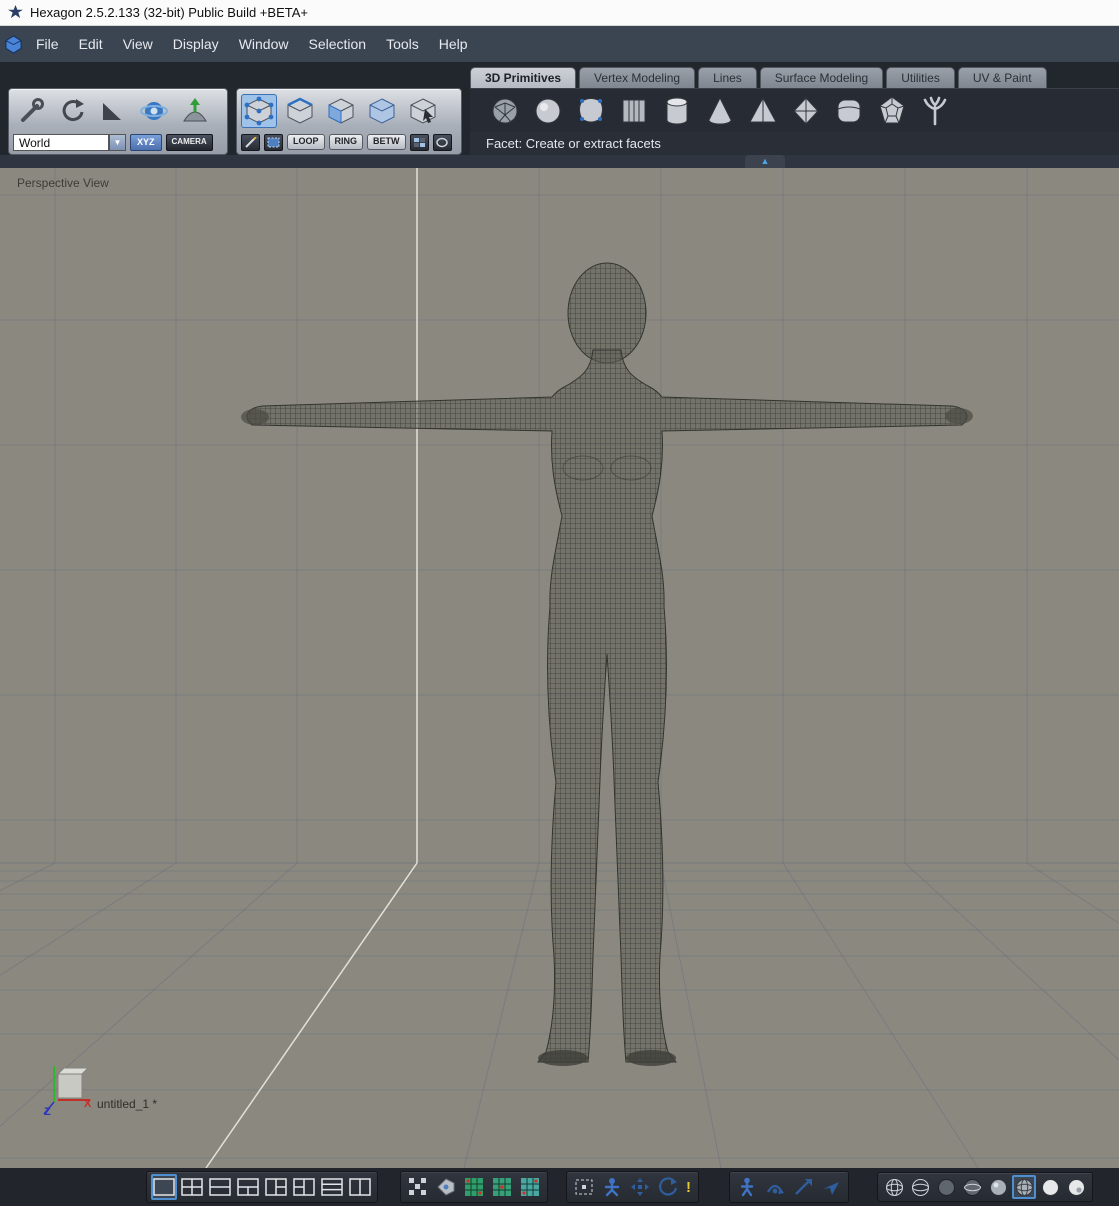  What do you see at coordinates (273, 142) in the screenshot?
I see `area-select-button` at bounding box center [273, 142].